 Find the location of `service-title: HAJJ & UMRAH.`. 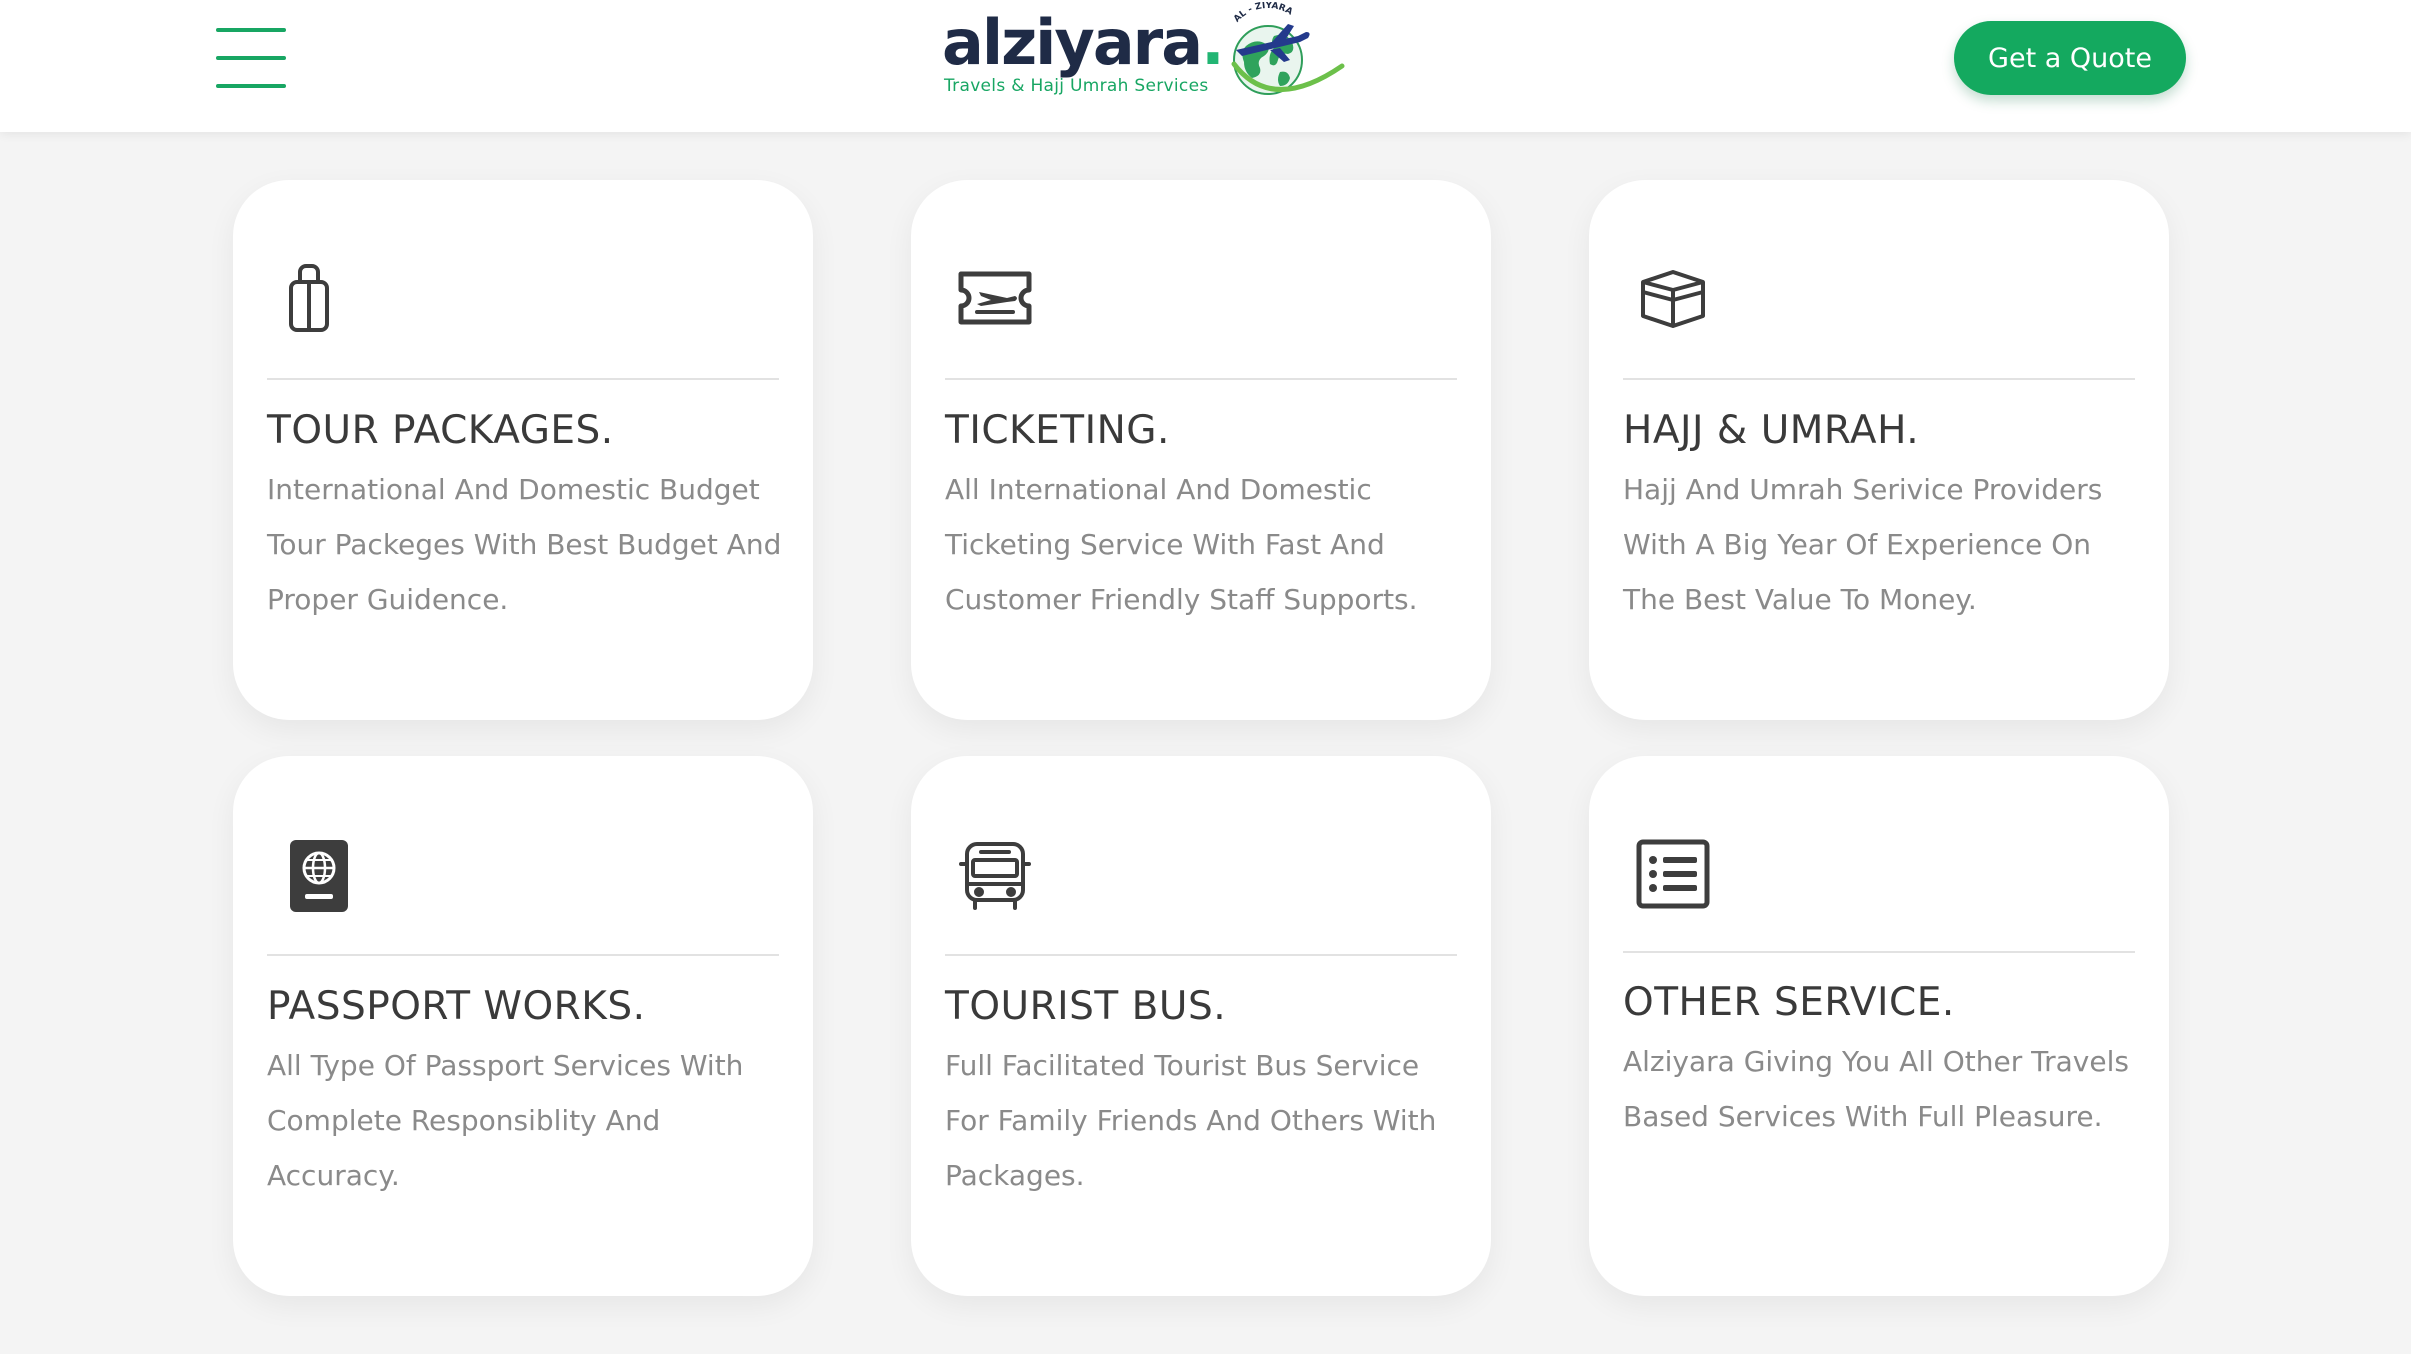

service-title: HAJJ & UMRAH. is located at coordinates (1771, 430).